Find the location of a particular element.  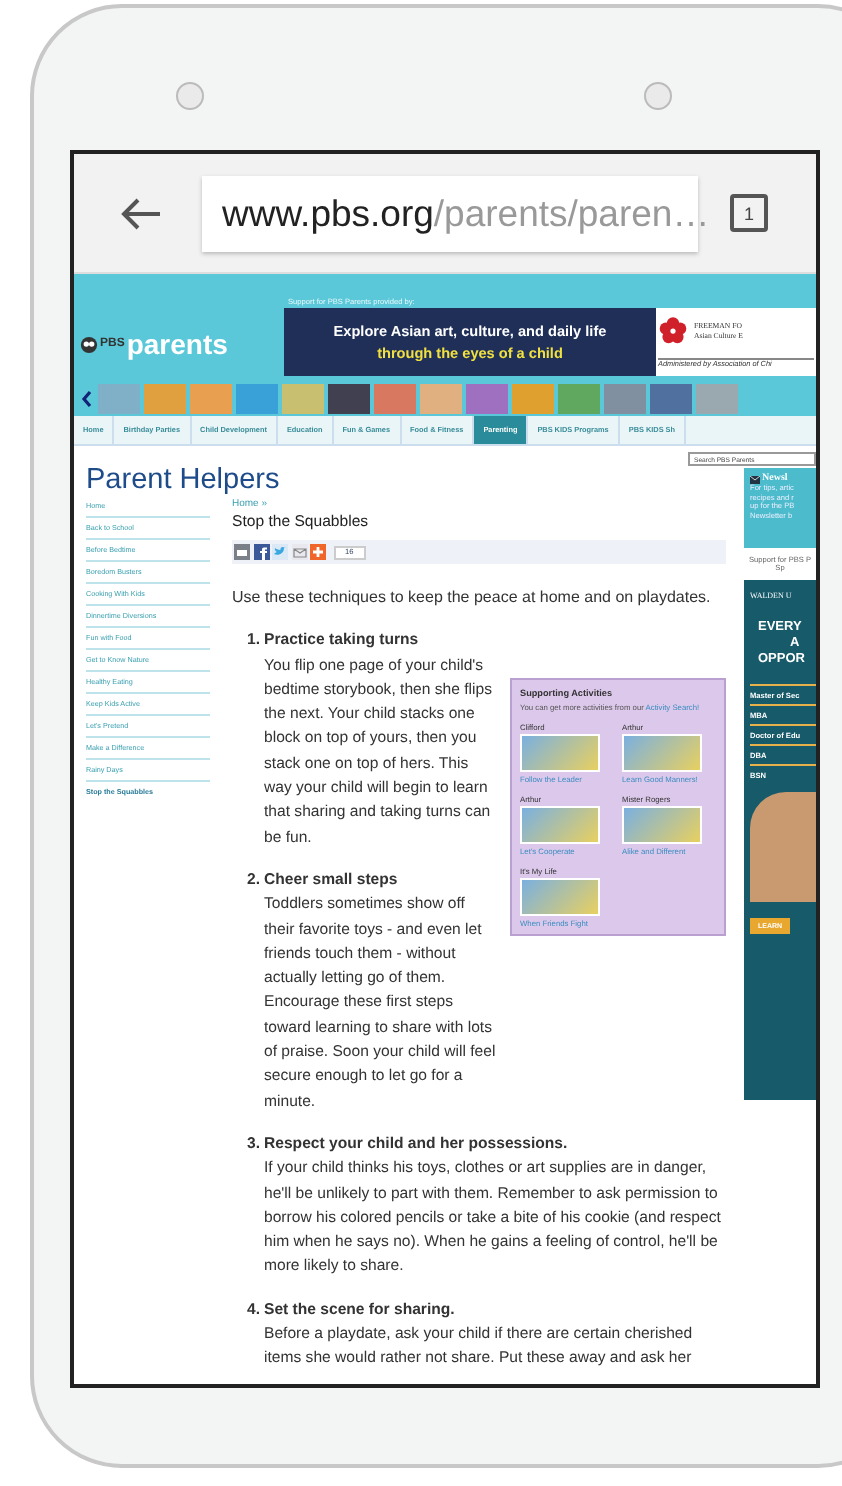

tab-count-button: 1 is located at coordinates (749, 213).